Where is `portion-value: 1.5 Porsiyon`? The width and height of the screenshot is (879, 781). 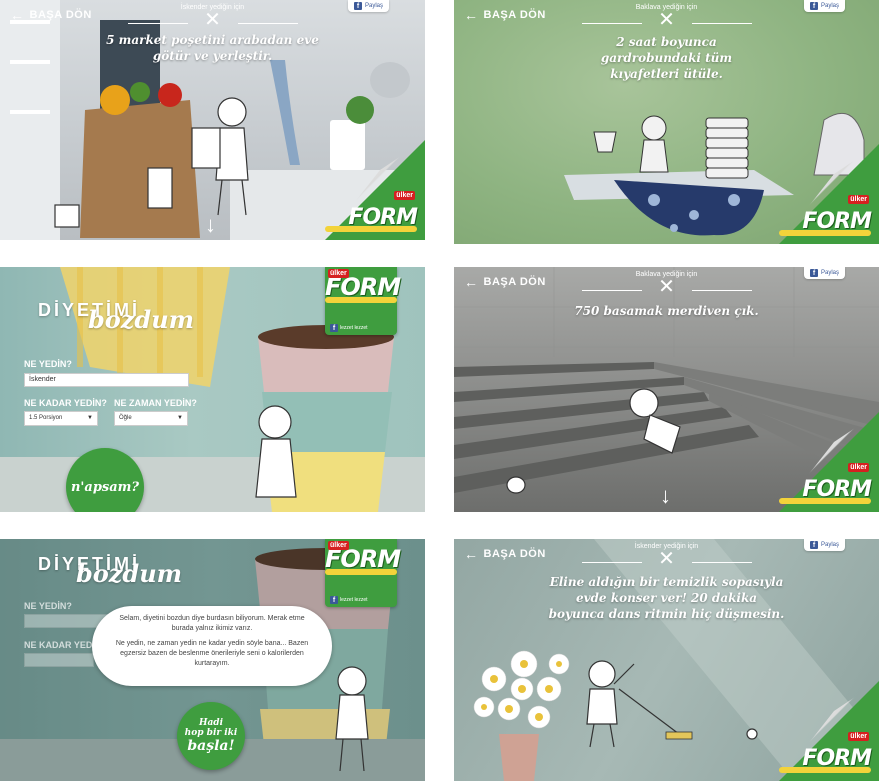
portion-value: 1.5 Porsiyon is located at coordinates (46, 418).